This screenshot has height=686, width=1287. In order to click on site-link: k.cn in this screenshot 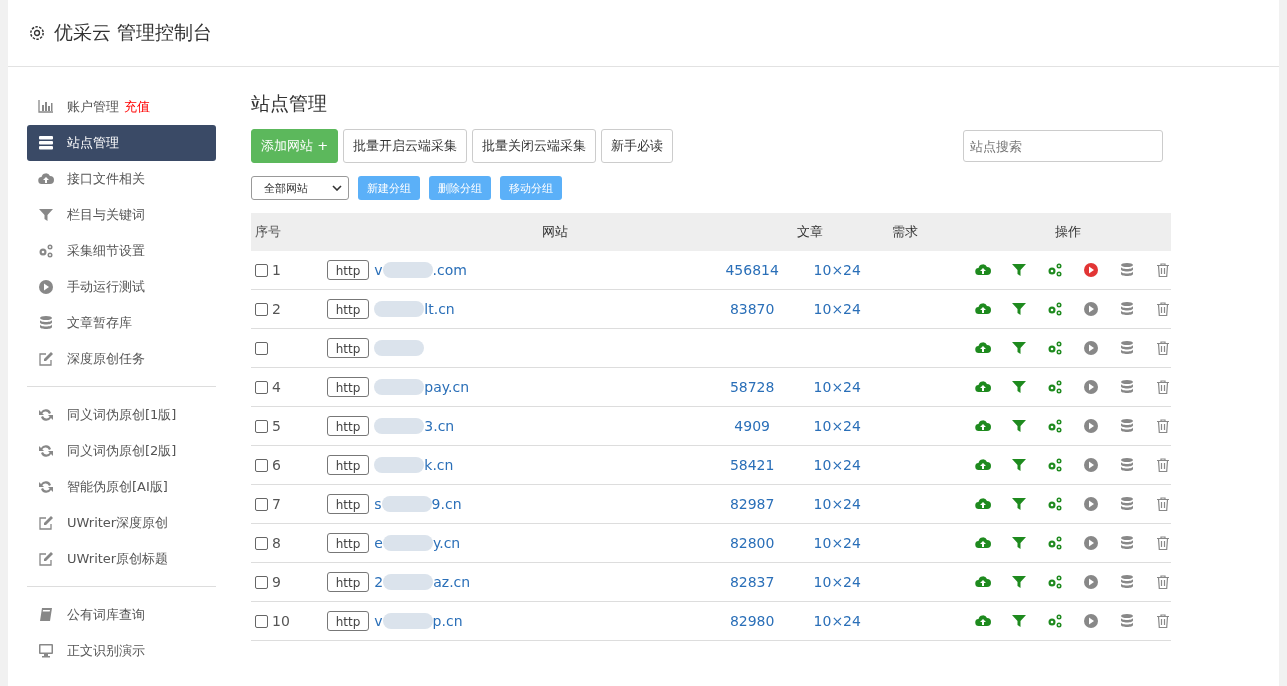, I will do `click(439, 465)`.